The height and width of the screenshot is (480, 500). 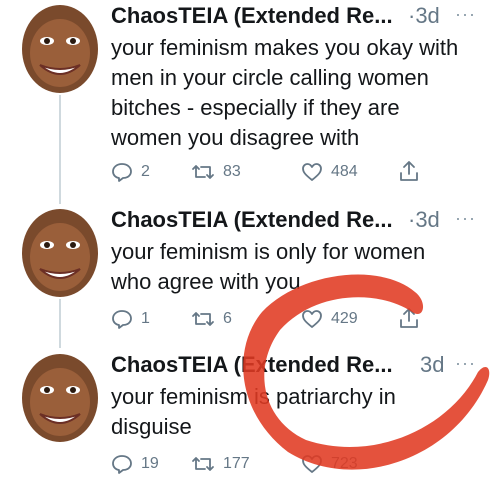 I want to click on tweet-actions: 1 6 429, so click(x=301, y=320).